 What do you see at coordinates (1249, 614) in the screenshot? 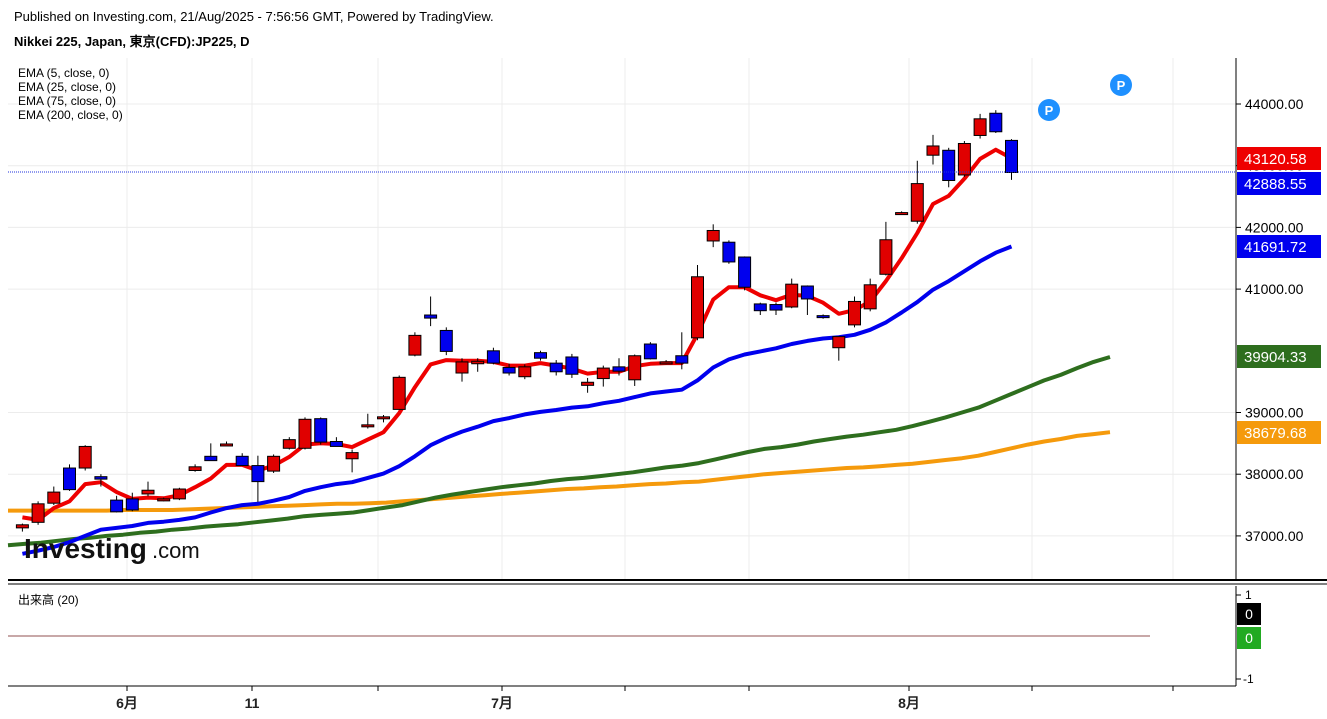
I see `volume-badge-1-text: 0` at bounding box center [1249, 614].